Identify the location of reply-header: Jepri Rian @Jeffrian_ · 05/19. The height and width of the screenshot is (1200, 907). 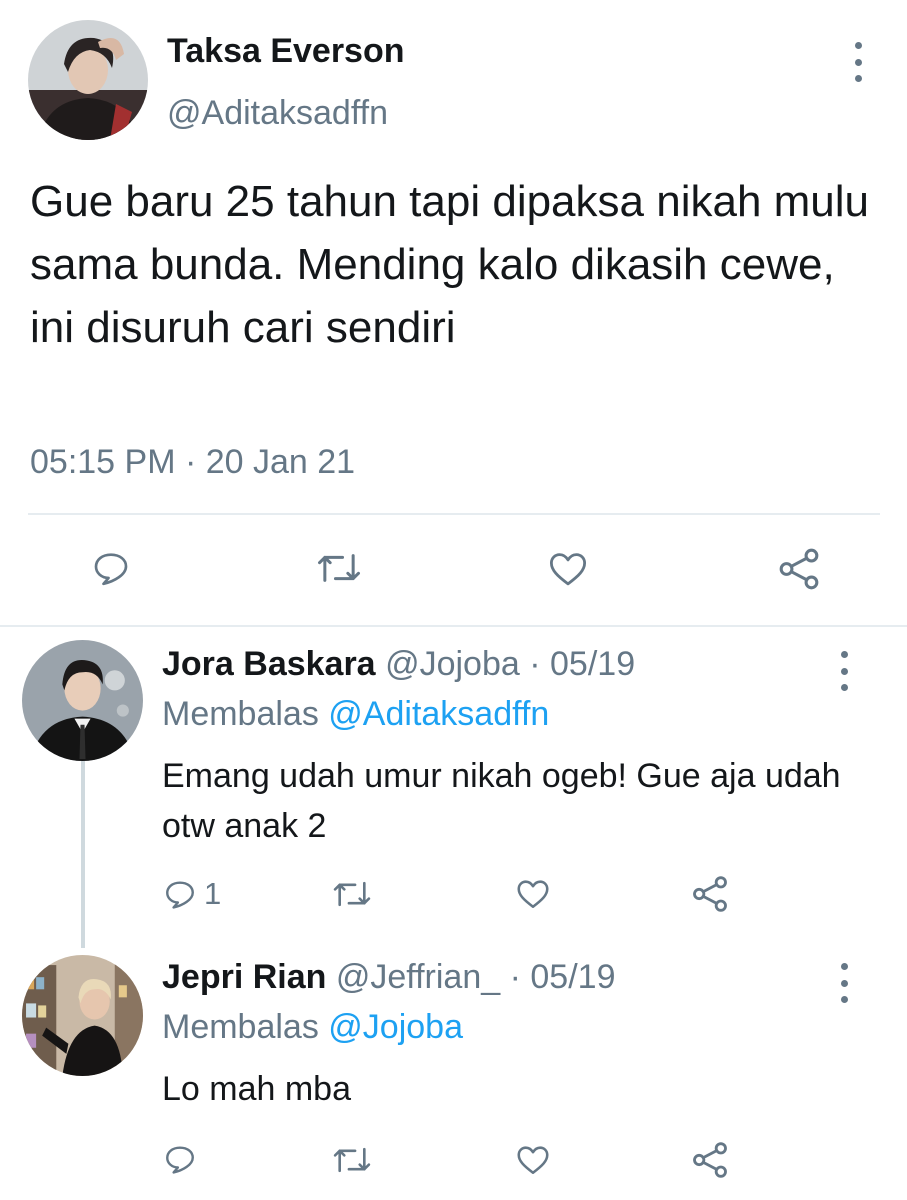
(388, 977).